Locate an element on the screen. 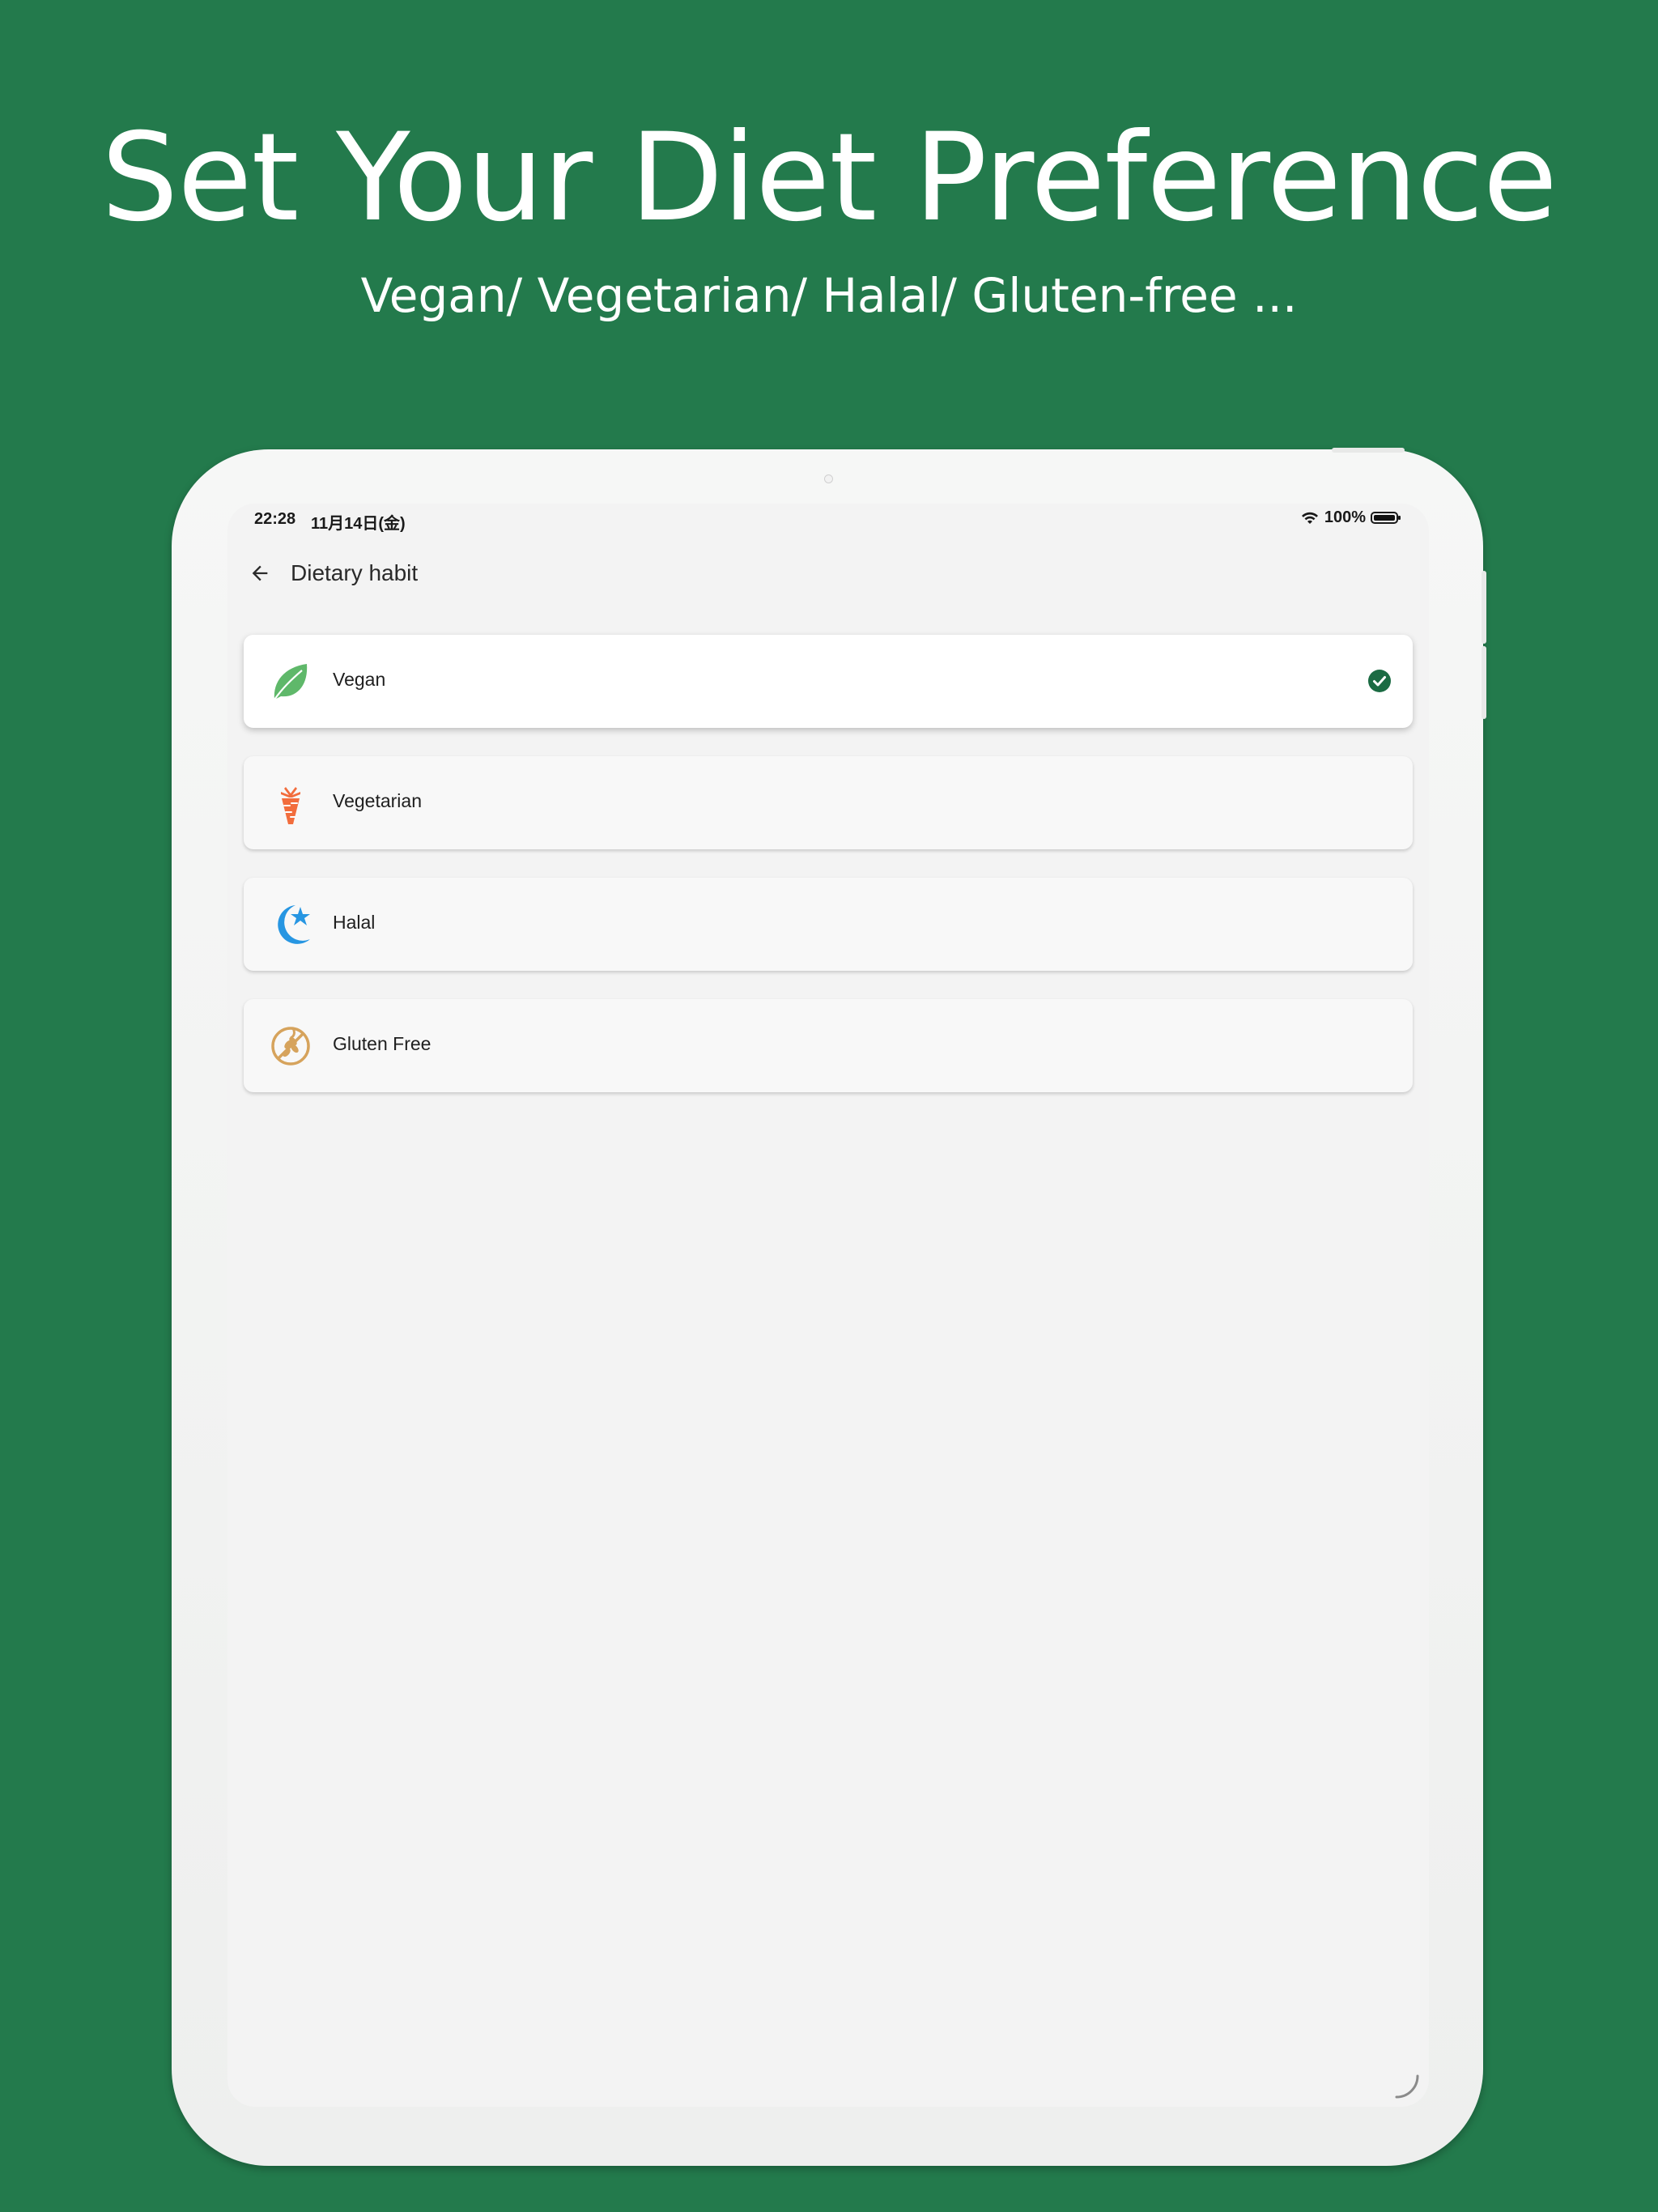  diet-option-gluten-free: Gluten Free is located at coordinates (828, 1045).